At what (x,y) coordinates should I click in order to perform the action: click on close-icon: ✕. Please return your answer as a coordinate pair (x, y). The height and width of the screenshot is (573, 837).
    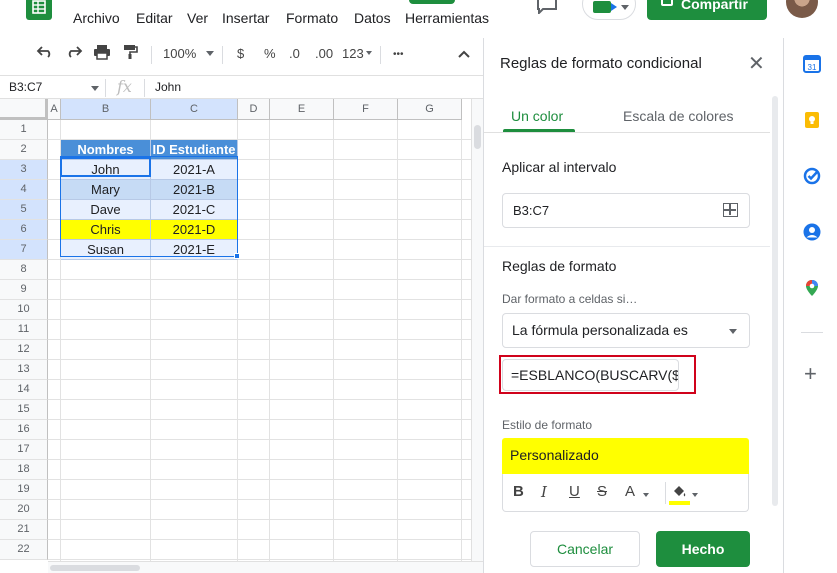
    Looking at the image, I should click on (756, 64).